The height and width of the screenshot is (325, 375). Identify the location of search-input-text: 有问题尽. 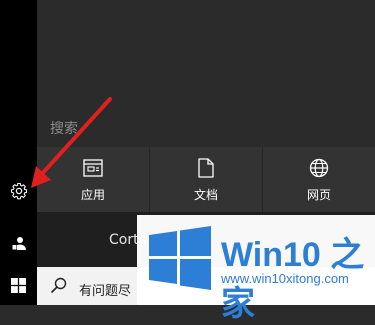
(105, 291).